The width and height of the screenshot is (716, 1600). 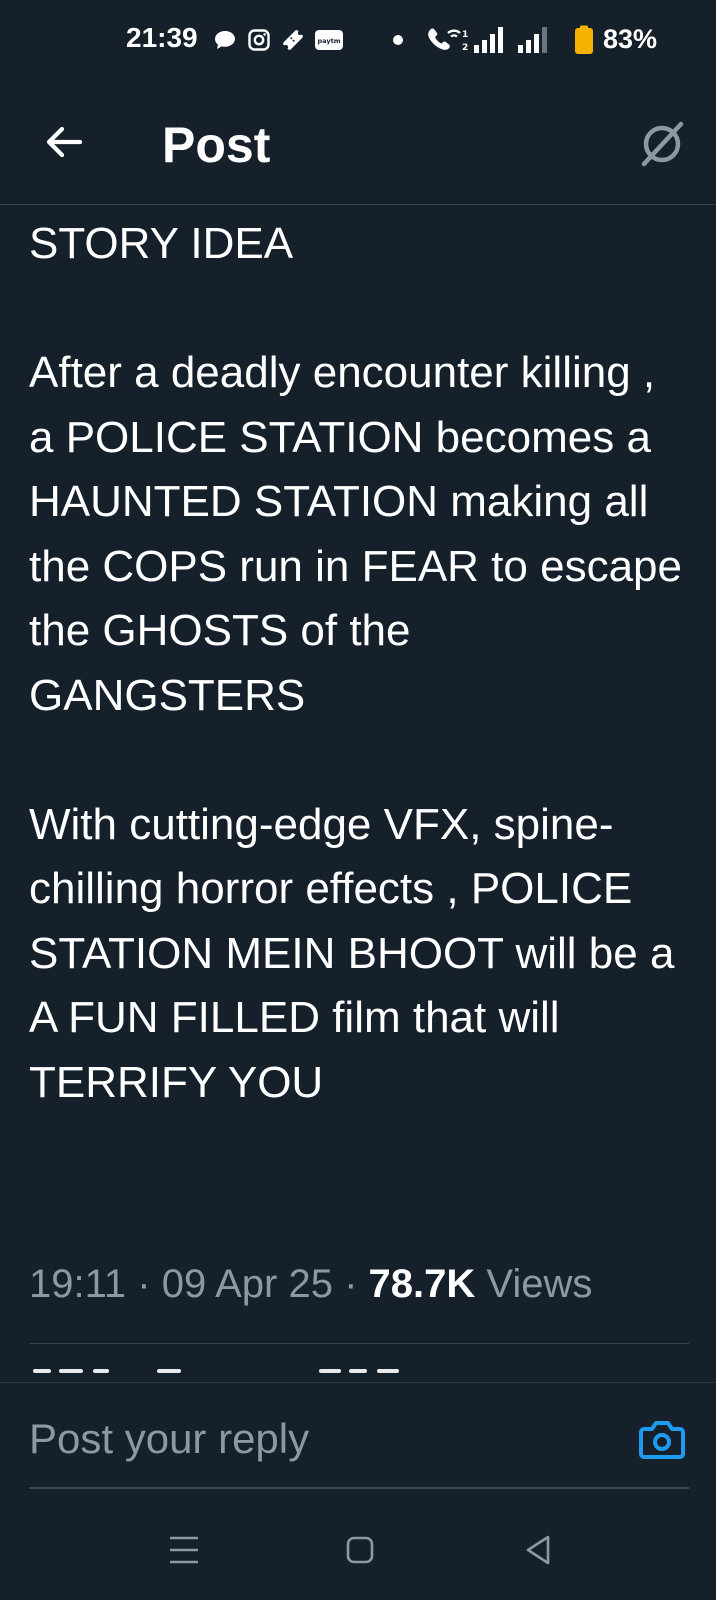 What do you see at coordinates (293, 40) in the screenshot?
I see `ticket-icon` at bounding box center [293, 40].